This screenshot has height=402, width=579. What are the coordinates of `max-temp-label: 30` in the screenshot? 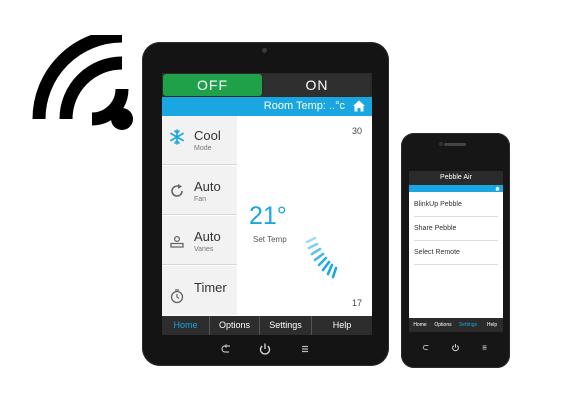 It's located at (356, 131).